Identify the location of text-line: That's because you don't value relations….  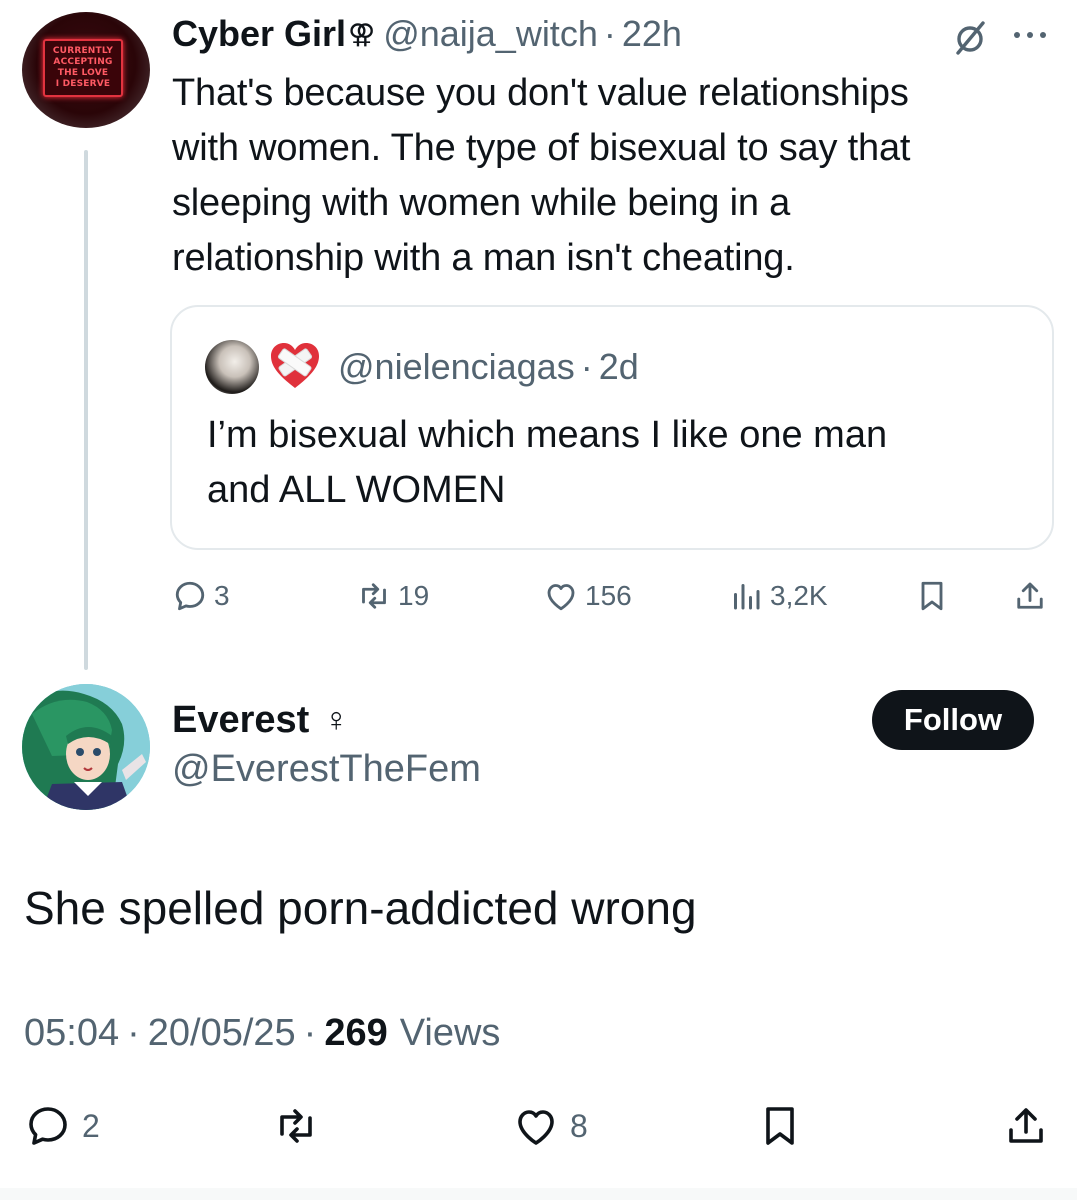
(540, 93).